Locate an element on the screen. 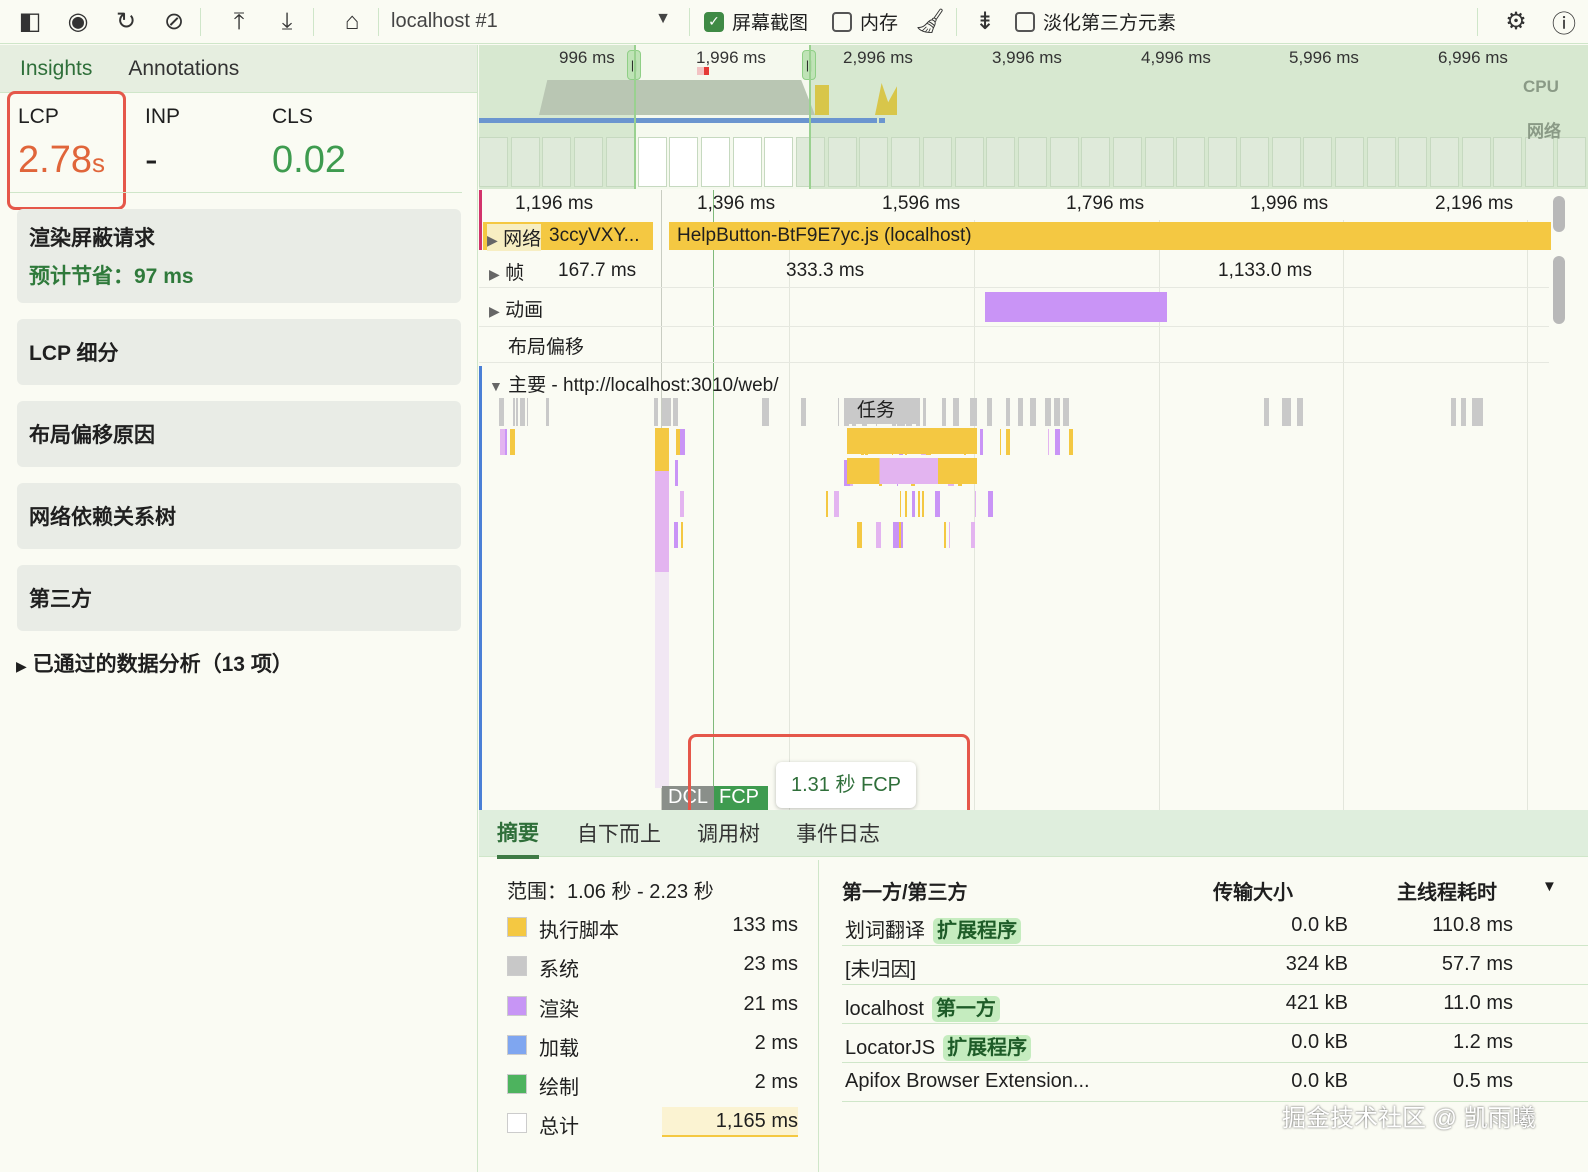 The image size is (1588, 1172). tab-insights: Insights is located at coordinates (56, 69).